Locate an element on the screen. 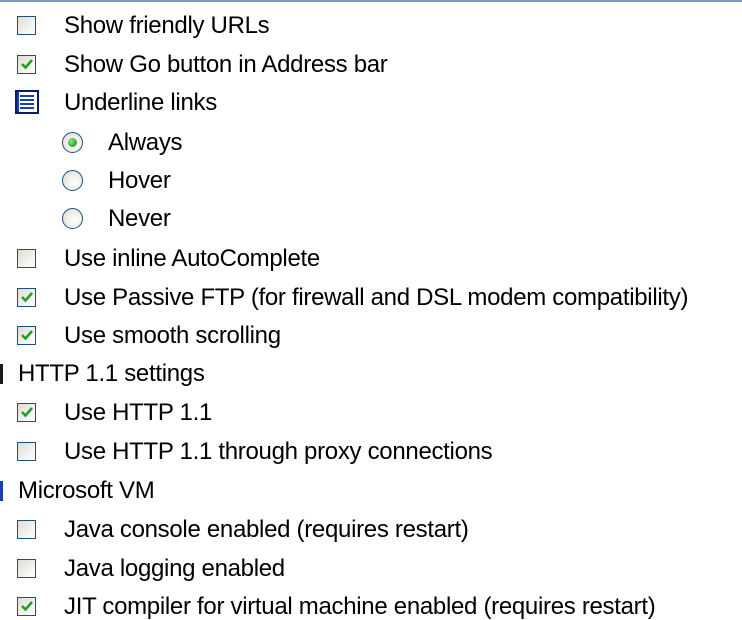  smooth-scrolling-checkbox is located at coordinates (26, 335).